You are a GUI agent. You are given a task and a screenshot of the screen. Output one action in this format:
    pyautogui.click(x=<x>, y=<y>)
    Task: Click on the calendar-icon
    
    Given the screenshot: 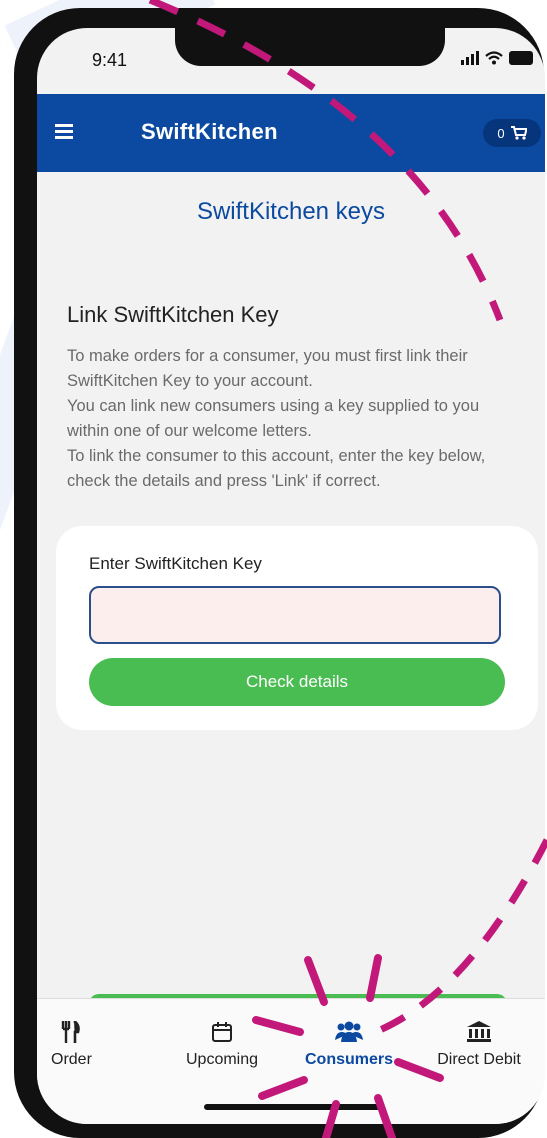 What is the action you would take?
    pyautogui.click(x=222, y=1032)
    